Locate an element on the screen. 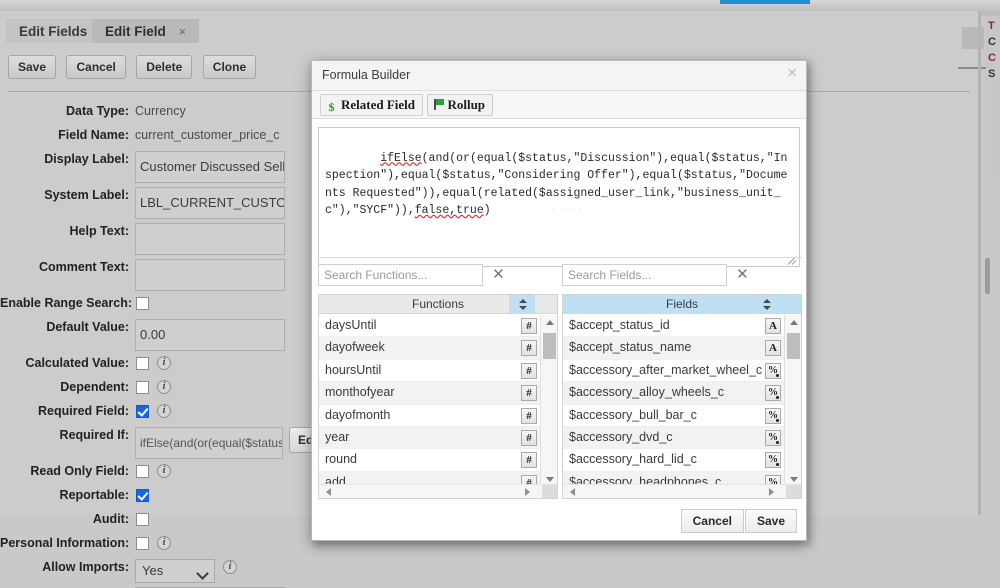  list-item: $accessory_dvd_c% is located at coordinates (674, 438).